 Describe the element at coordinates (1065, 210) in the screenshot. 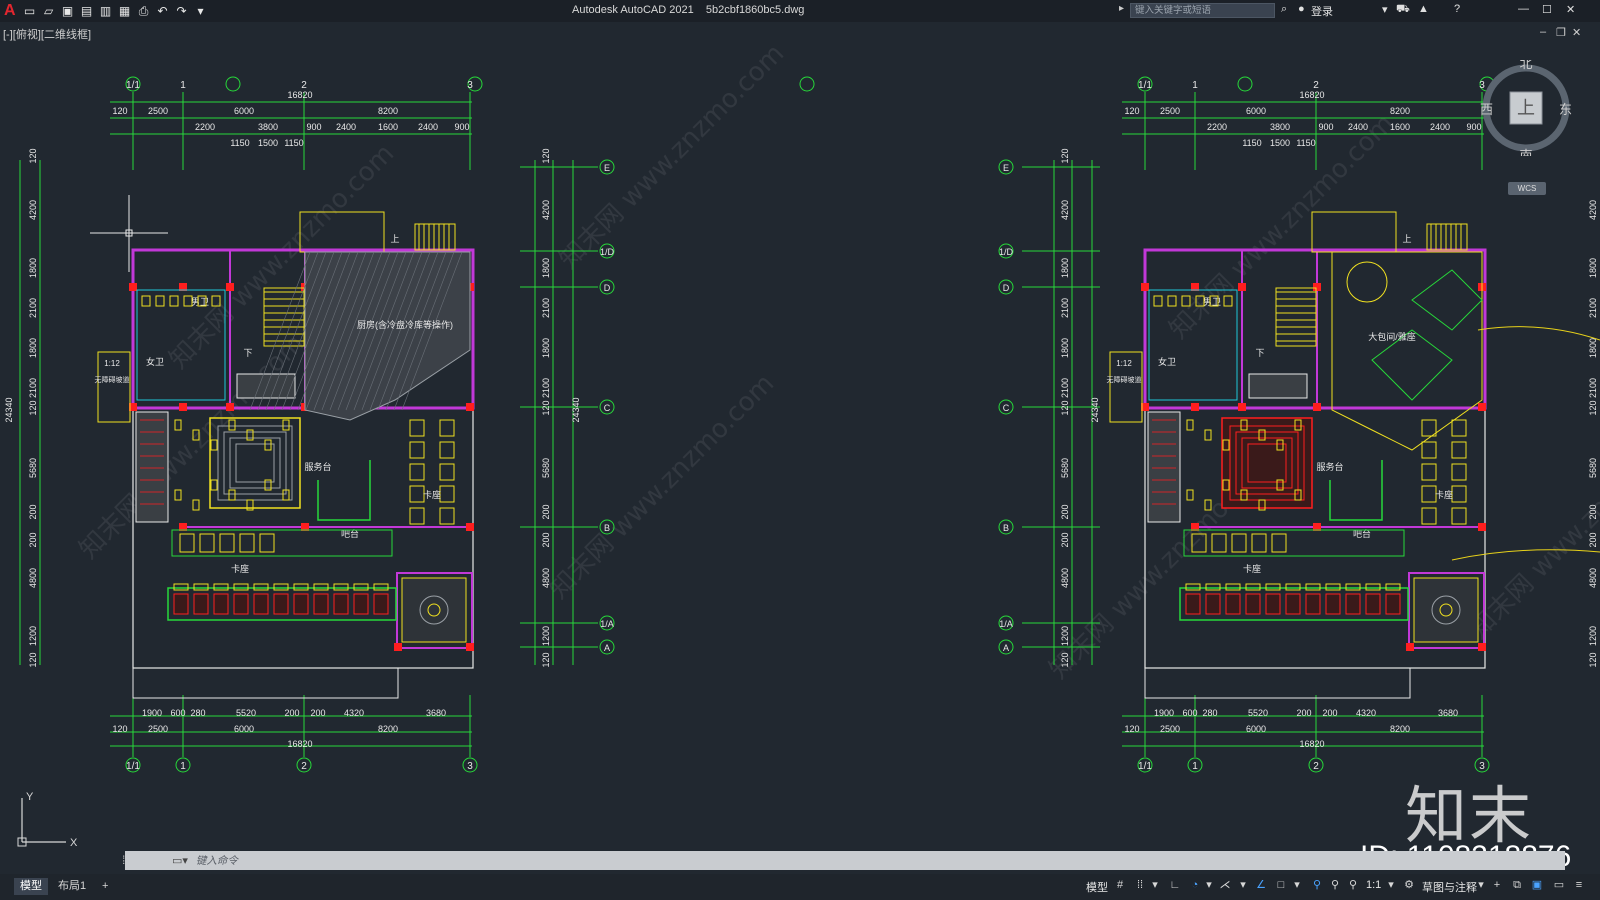

I see `dimension-text: 4200` at that location.